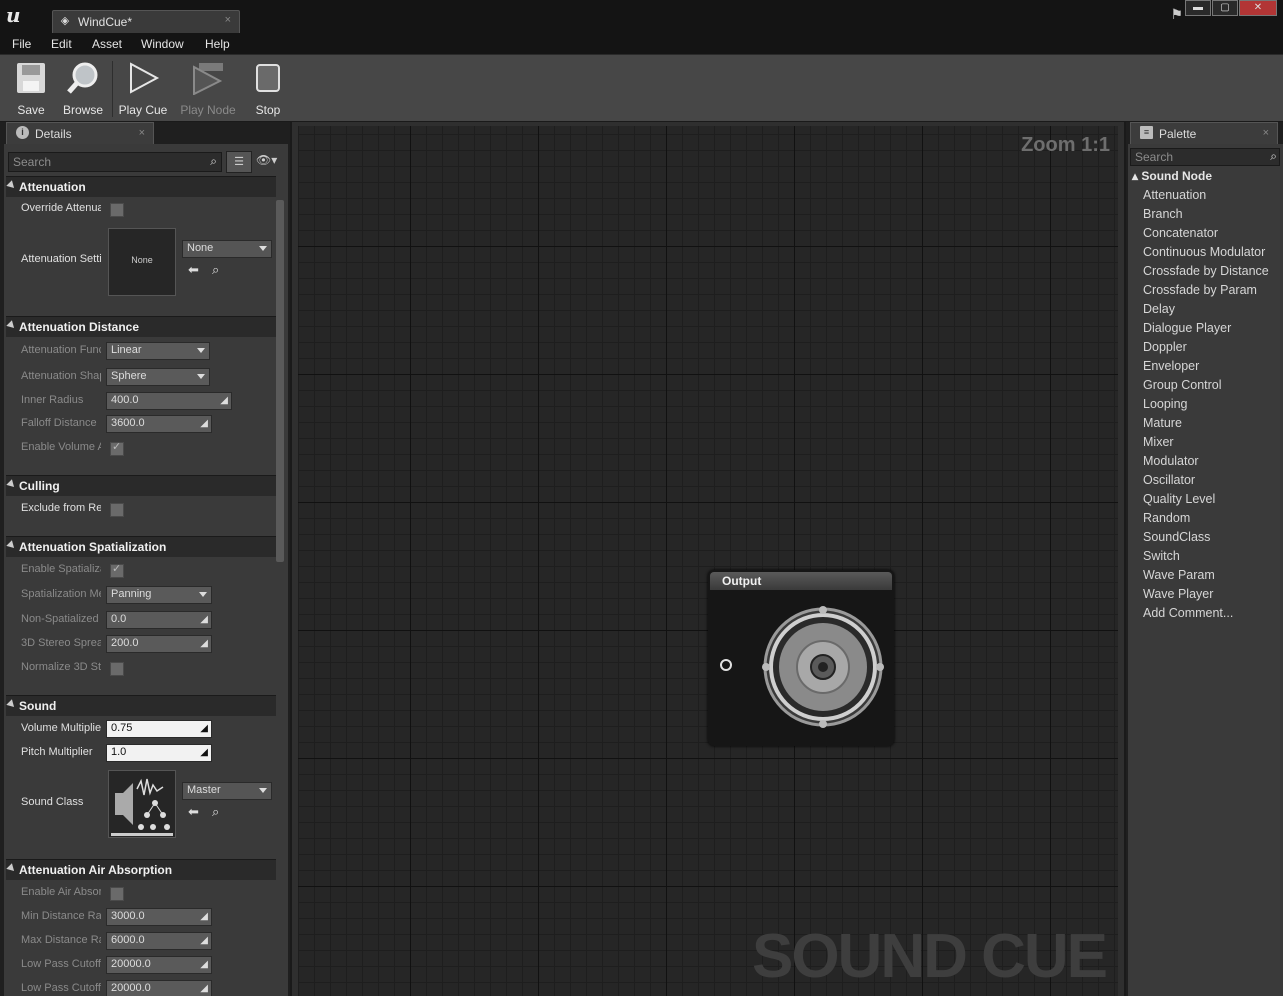 The image size is (1283, 996). I want to click on menu-file: File, so click(21, 44).